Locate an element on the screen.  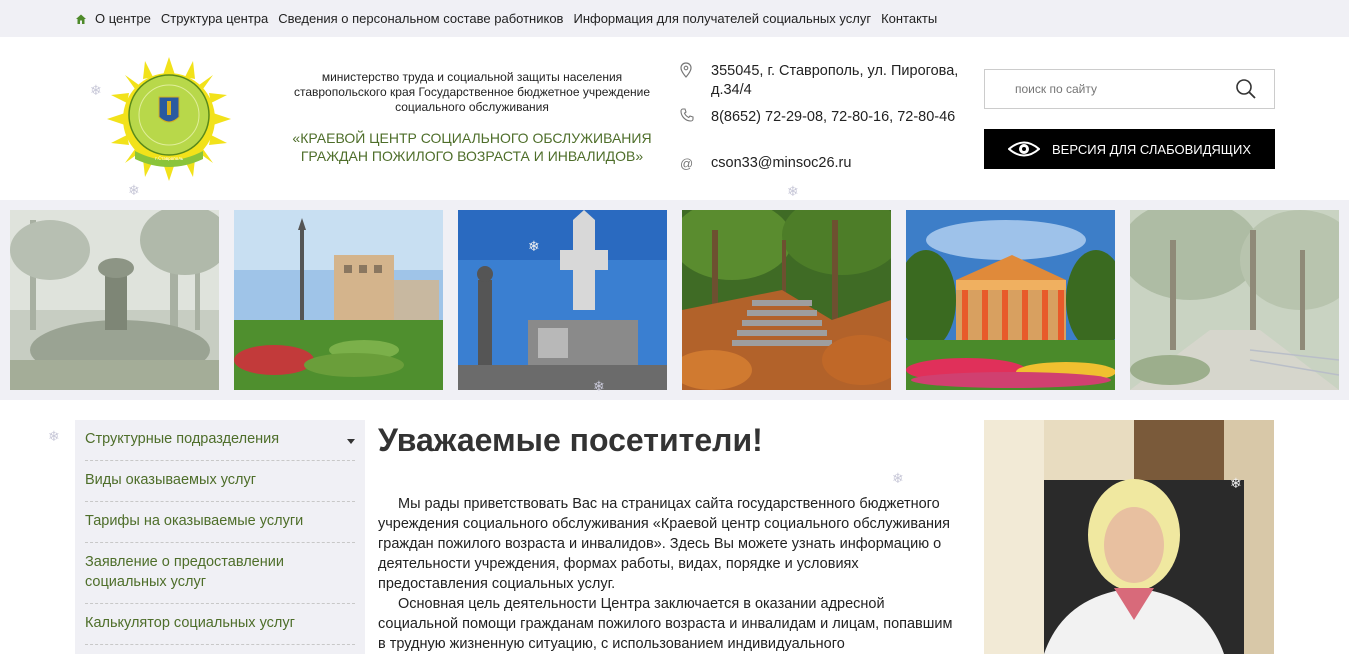
contact-email: @ cson33@minsoc26.ru is located at coordinates (826, 163).